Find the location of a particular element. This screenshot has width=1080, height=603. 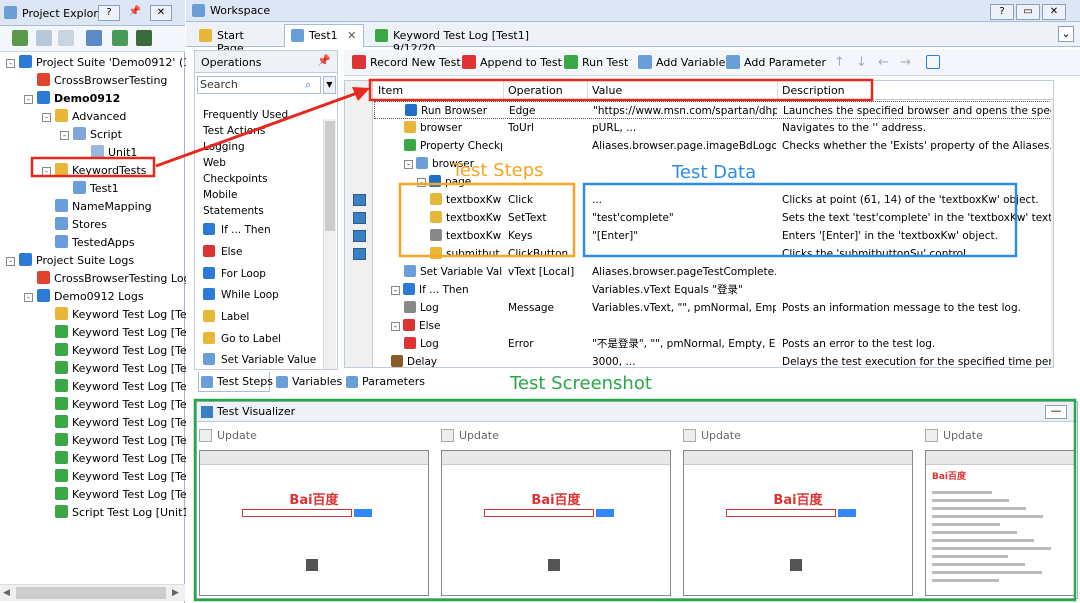

test-data-annotation: Test Data is located at coordinates (714, 172).